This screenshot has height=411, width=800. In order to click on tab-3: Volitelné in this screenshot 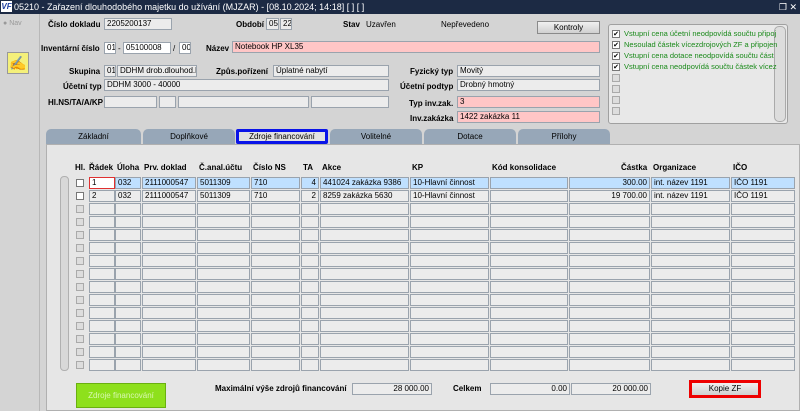, I will do `click(376, 136)`.